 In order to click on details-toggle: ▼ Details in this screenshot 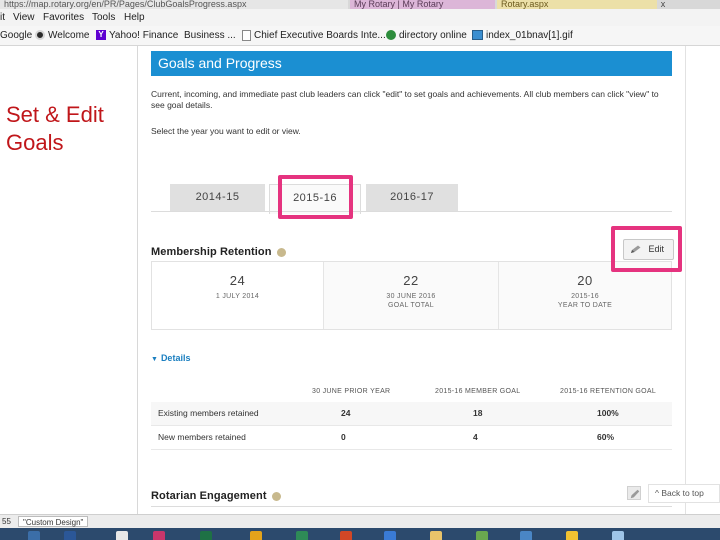, I will do `click(170, 359)`.